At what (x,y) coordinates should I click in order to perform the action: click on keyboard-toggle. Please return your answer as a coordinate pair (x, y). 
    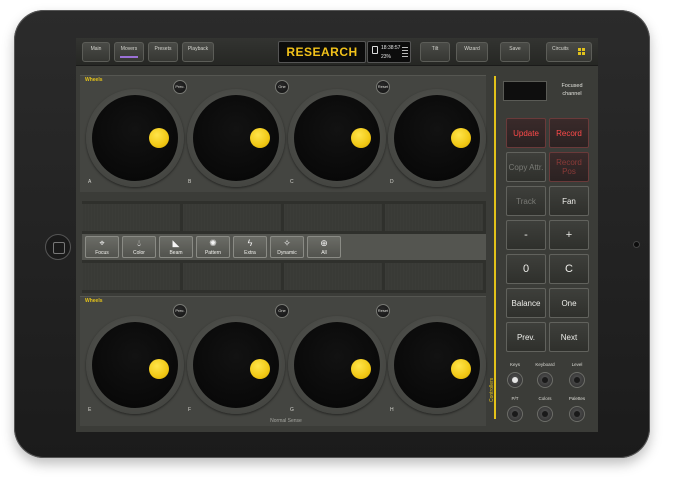
    Looking at the image, I should click on (545, 380).